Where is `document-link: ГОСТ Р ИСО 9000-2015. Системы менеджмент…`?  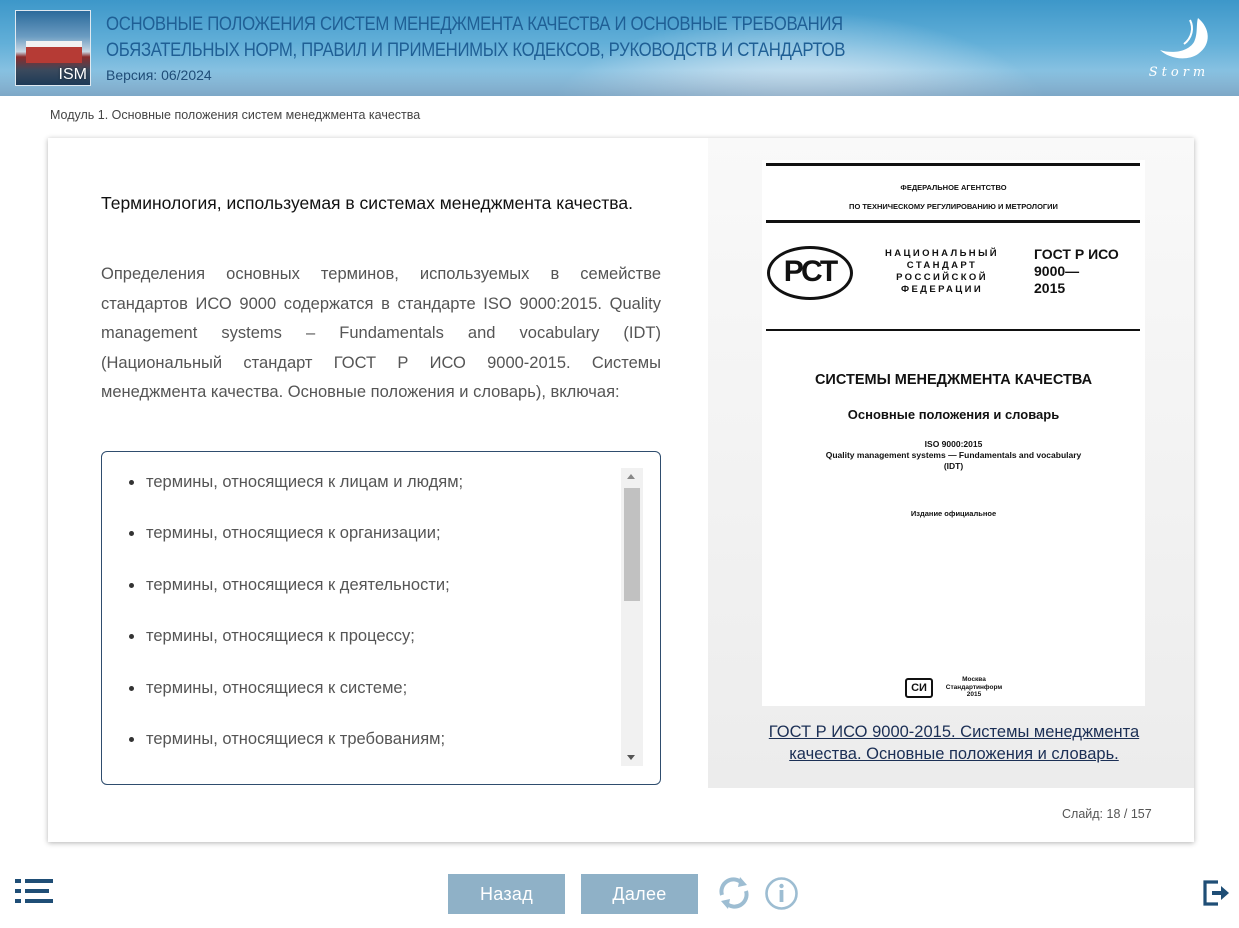 document-link: ГОСТ Р ИСО 9000-2015. Системы менеджмент… is located at coordinates (954, 743).